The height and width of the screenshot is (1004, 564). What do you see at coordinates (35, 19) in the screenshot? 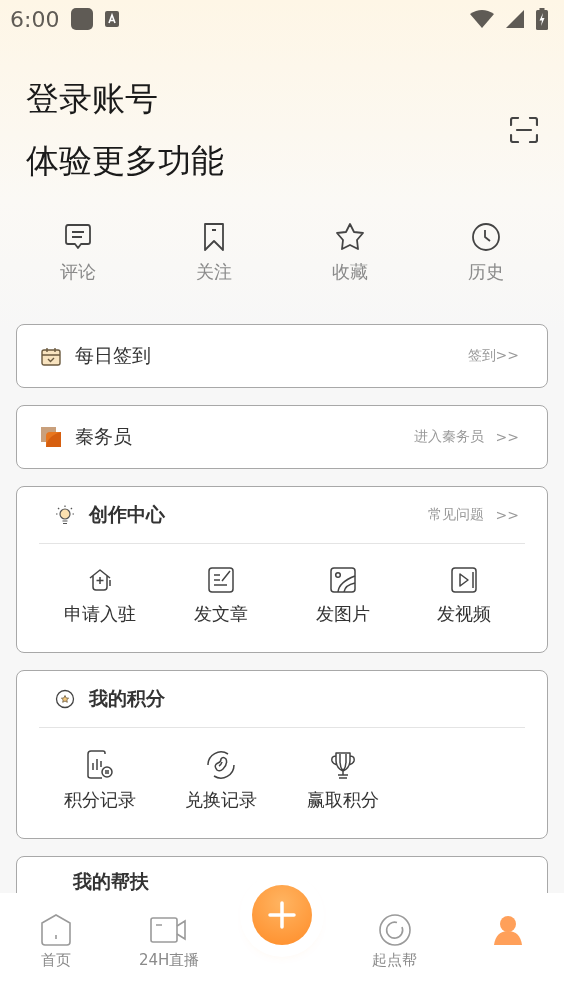
I see `status-time: 6:00` at bounding box center [35, 19].